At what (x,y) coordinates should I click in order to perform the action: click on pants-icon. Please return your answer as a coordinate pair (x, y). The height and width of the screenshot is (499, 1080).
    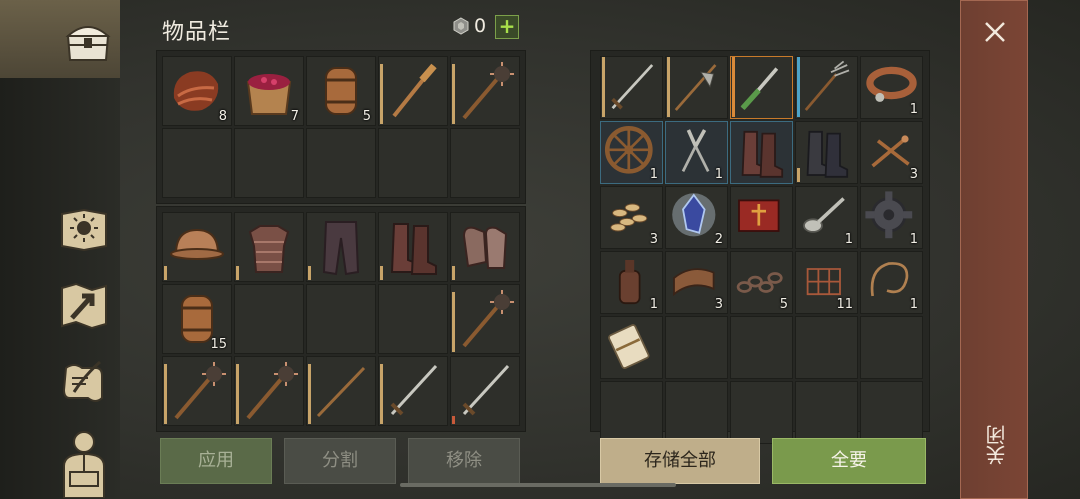
    Looking at the image, I should click on (341, 248).